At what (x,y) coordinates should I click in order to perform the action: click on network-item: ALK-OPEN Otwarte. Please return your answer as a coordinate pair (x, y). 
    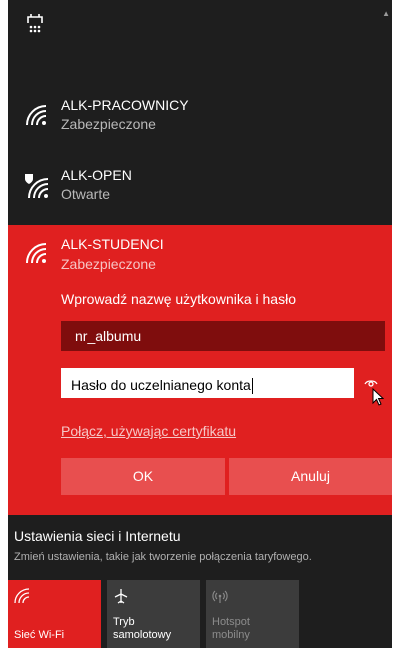
    Looking at the image, I should click on (200, 187).